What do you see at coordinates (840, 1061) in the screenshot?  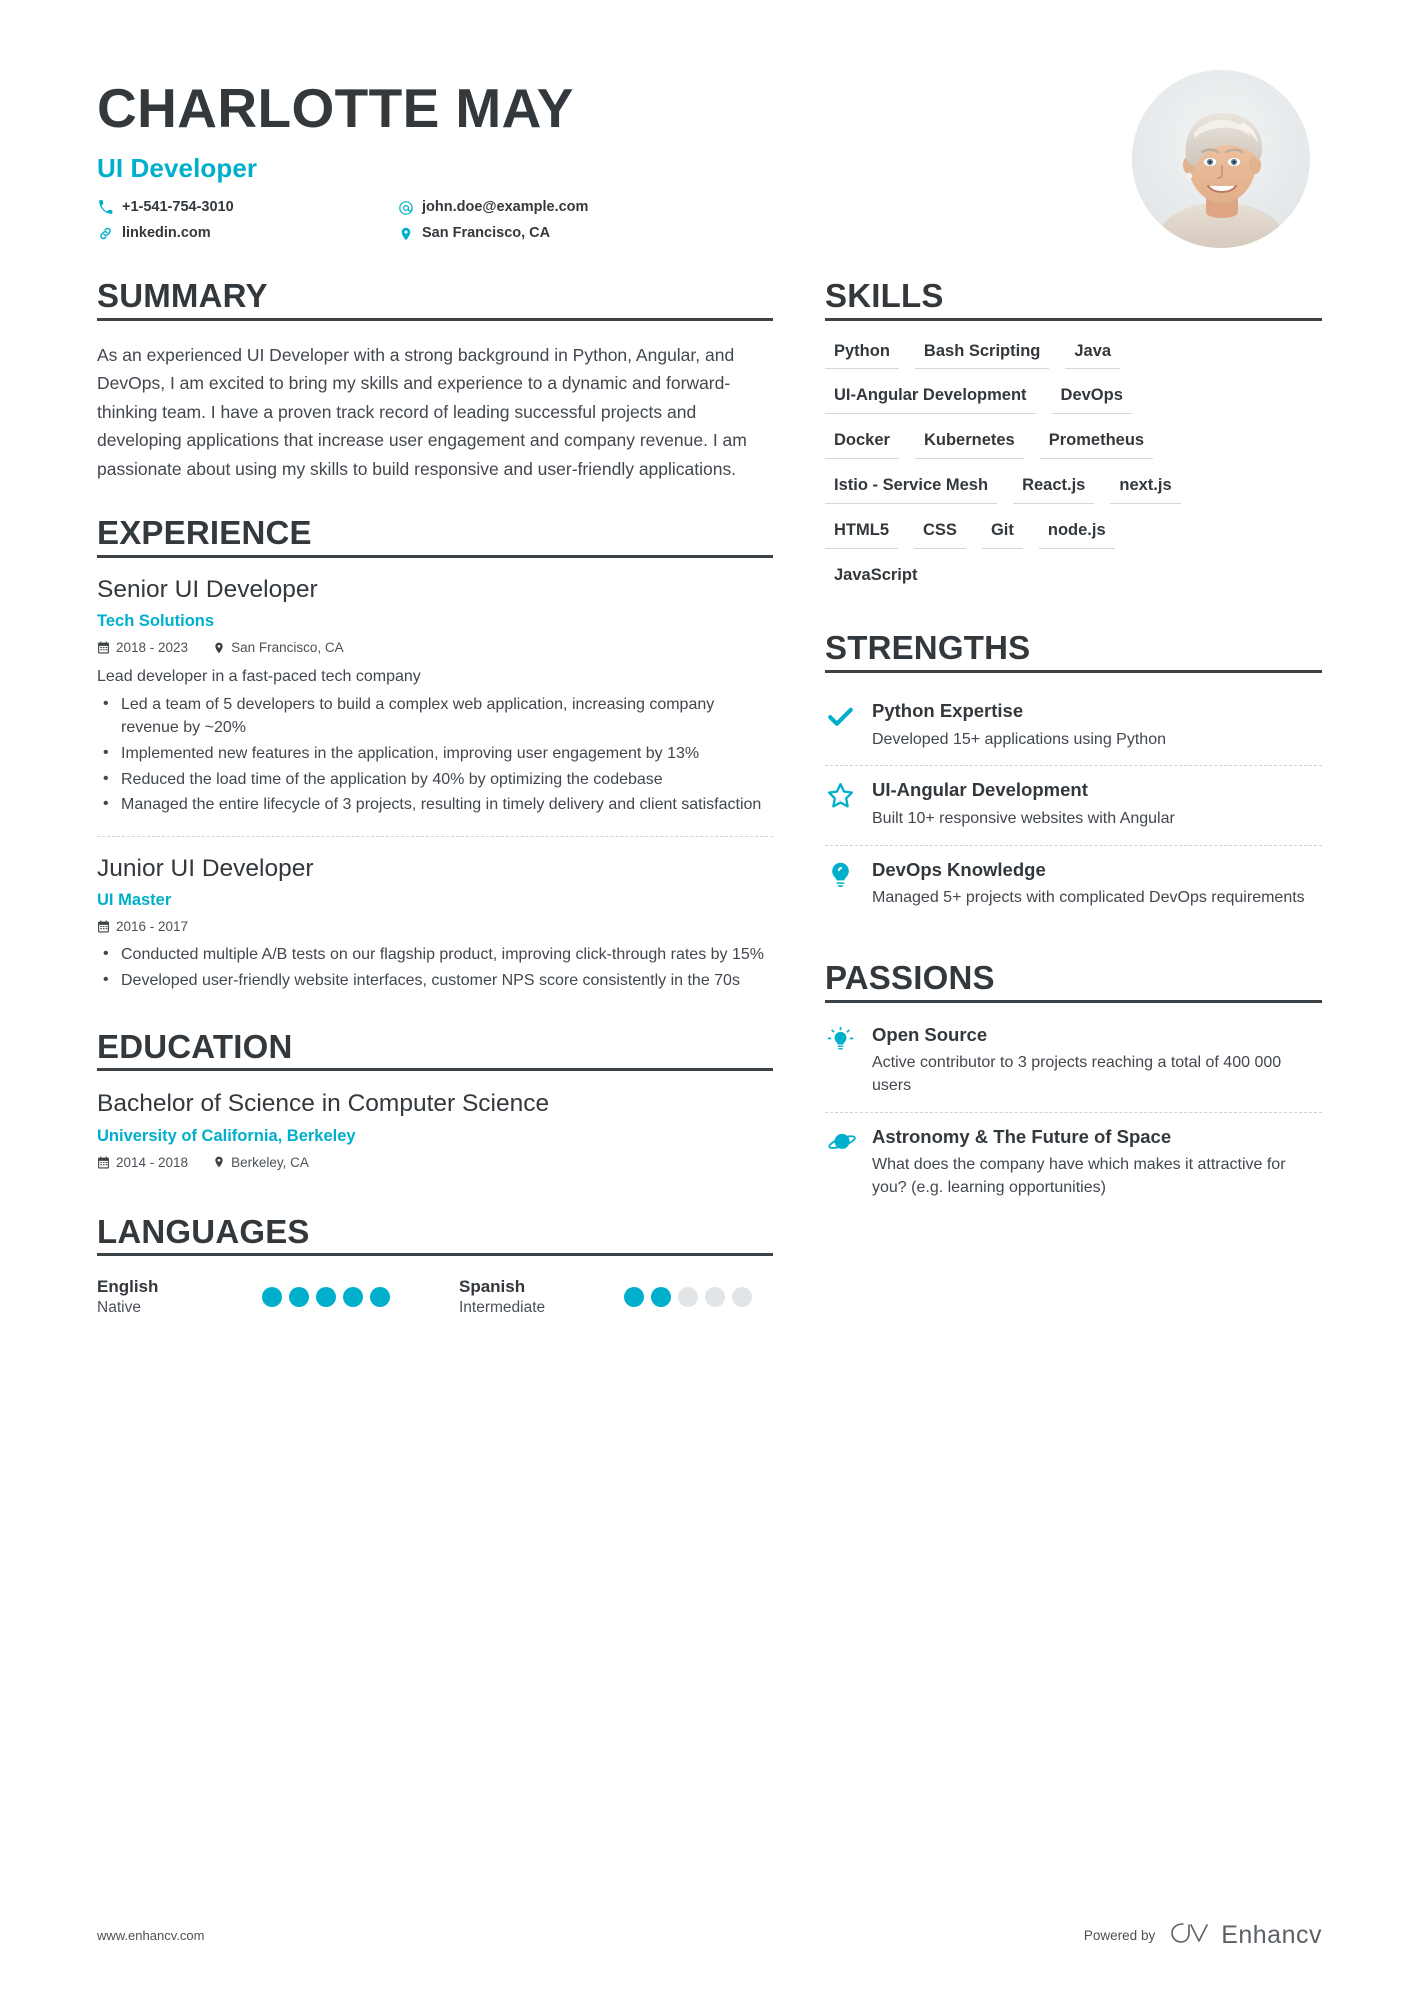 I see `idea-lightbulb-icon` at bounding box center [840, 1061].